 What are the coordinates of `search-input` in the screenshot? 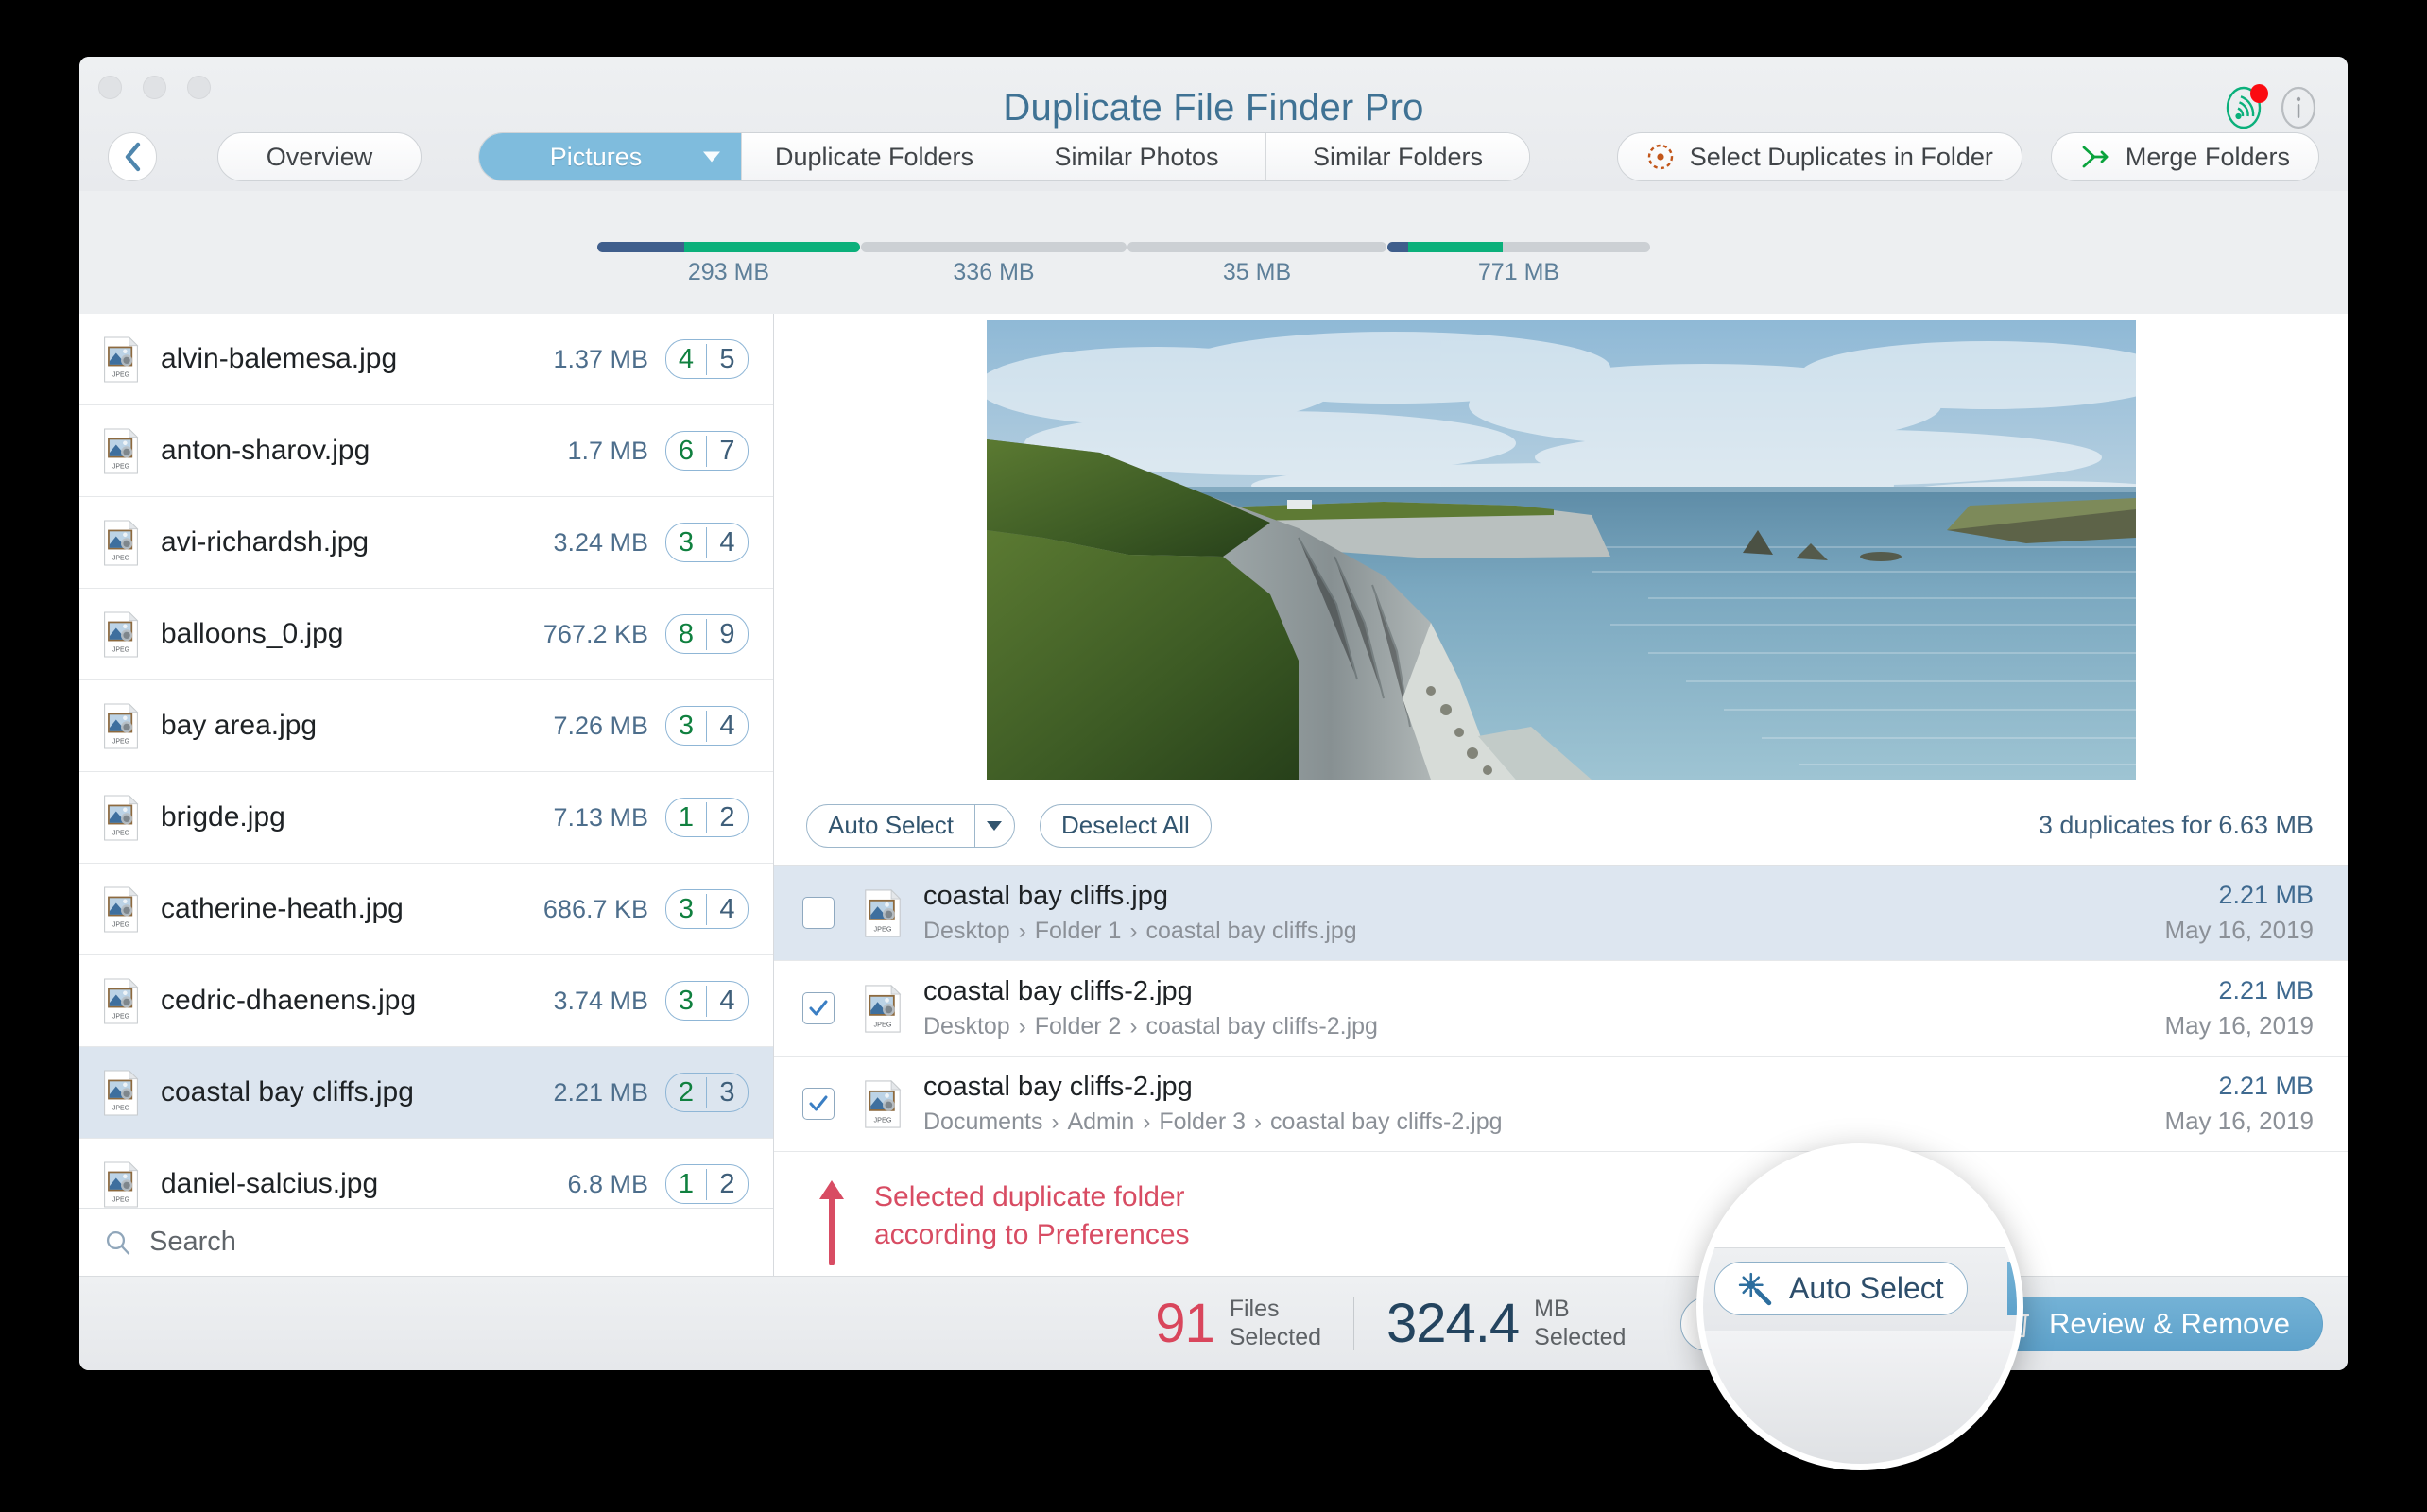 It's located at (414, 1242).